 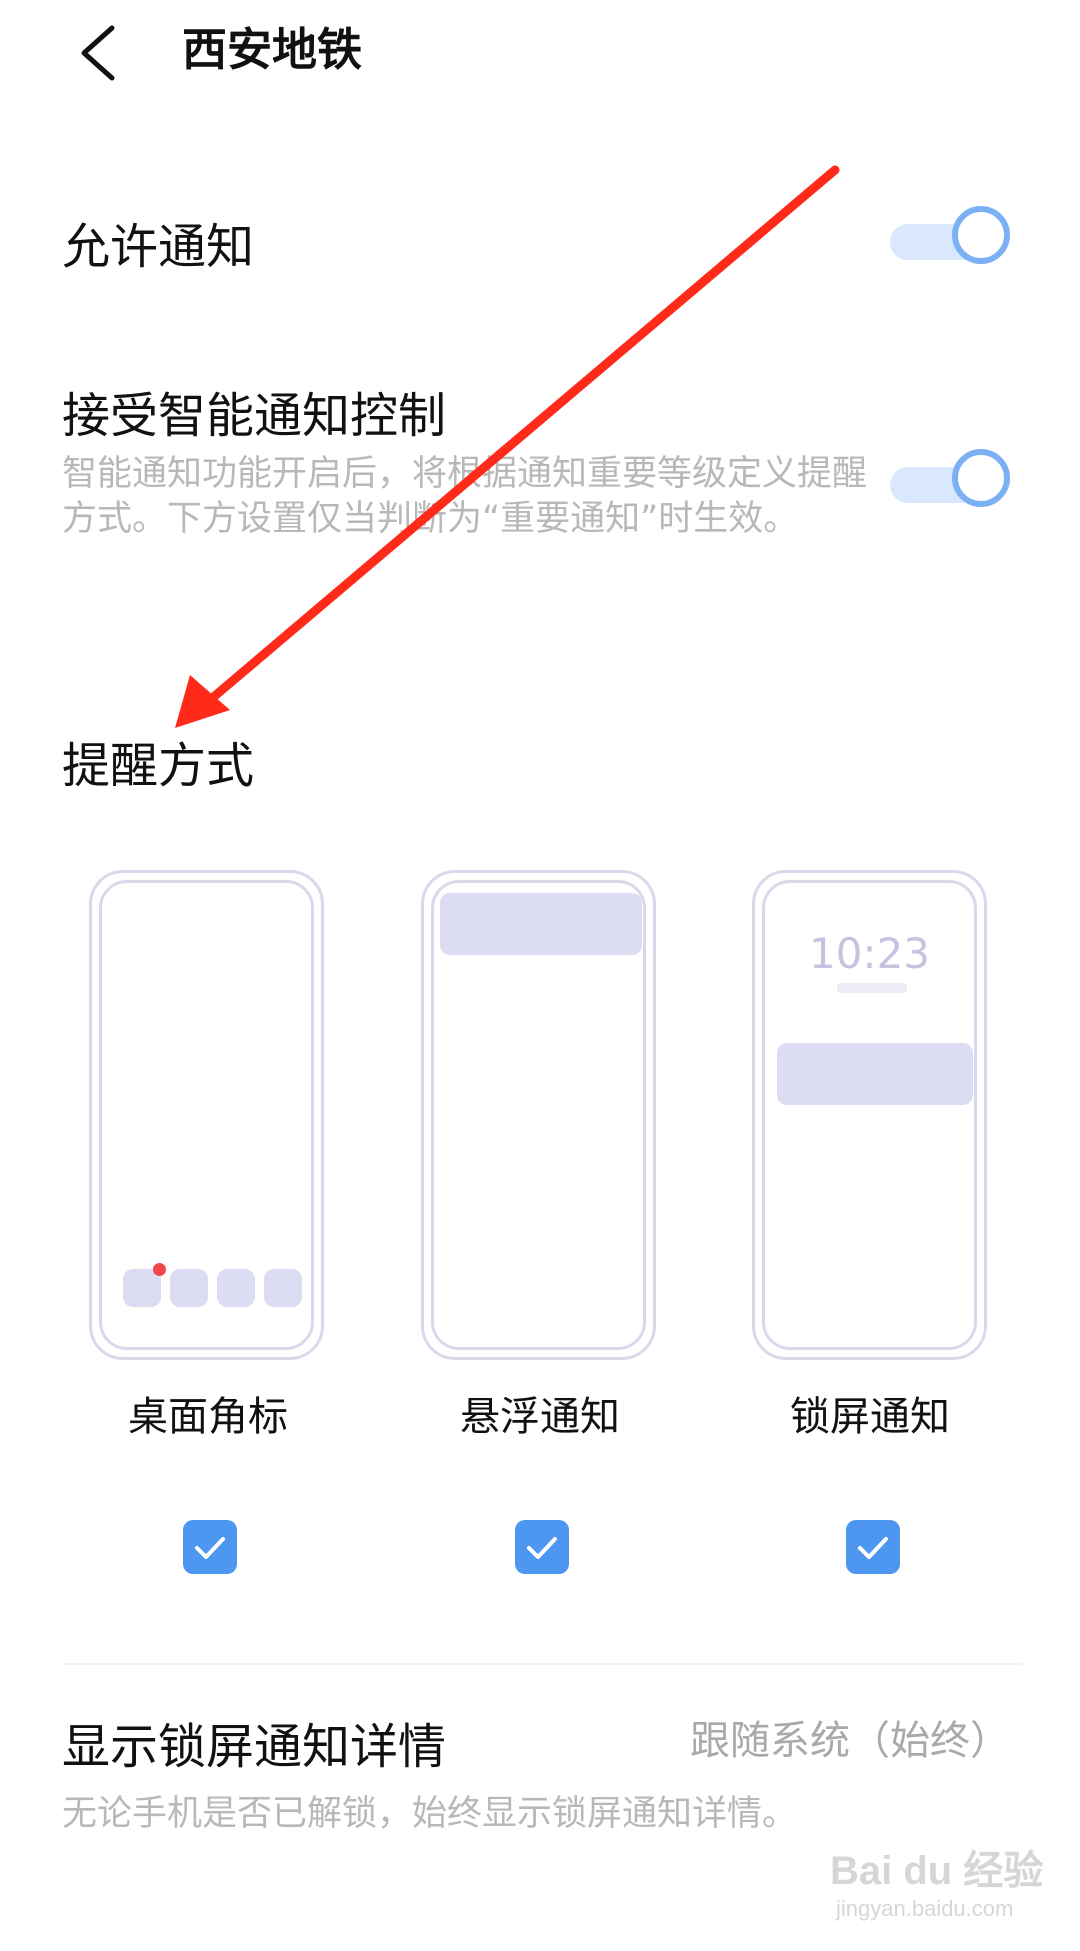 I want to click on floating-option-card, so click(x=538, y=1115).